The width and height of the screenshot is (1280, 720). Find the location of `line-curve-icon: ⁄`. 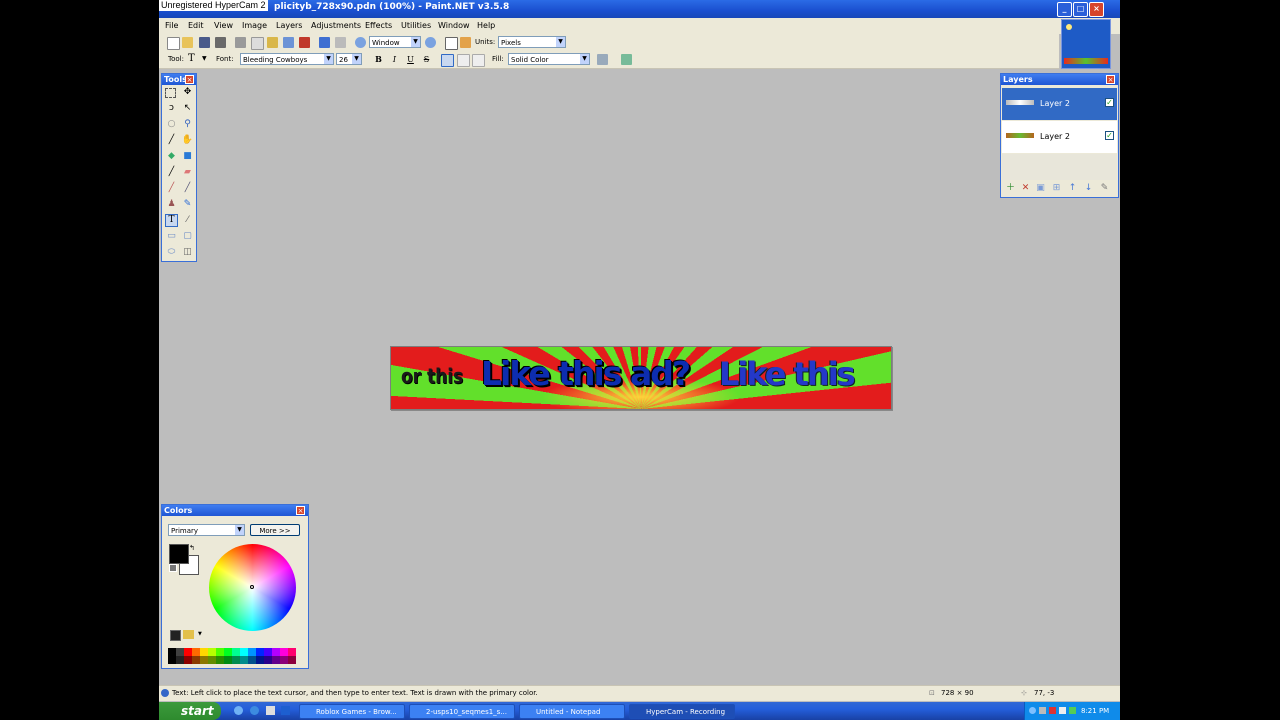

line-curve-icon: ⁄ is located at coordinates (187, 220).